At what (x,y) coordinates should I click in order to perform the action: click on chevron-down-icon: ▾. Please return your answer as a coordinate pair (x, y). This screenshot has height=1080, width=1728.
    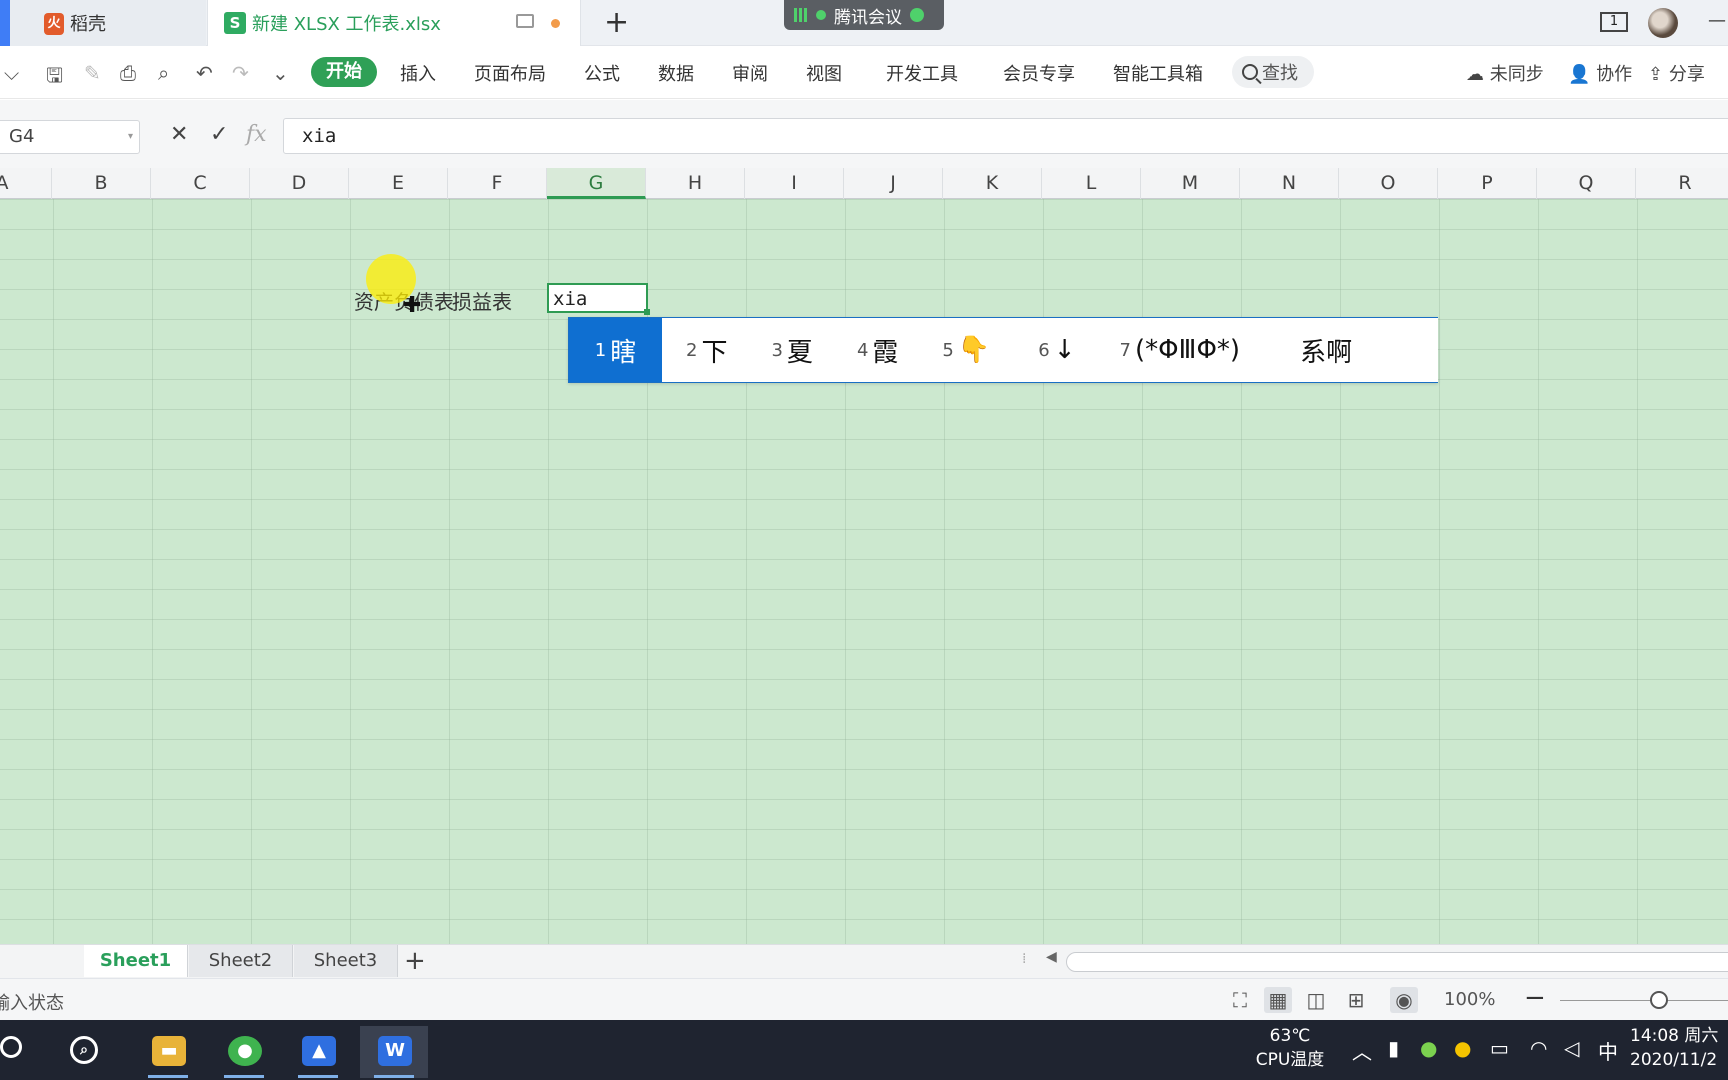
    Looking at the image, I should click on (130, 137).